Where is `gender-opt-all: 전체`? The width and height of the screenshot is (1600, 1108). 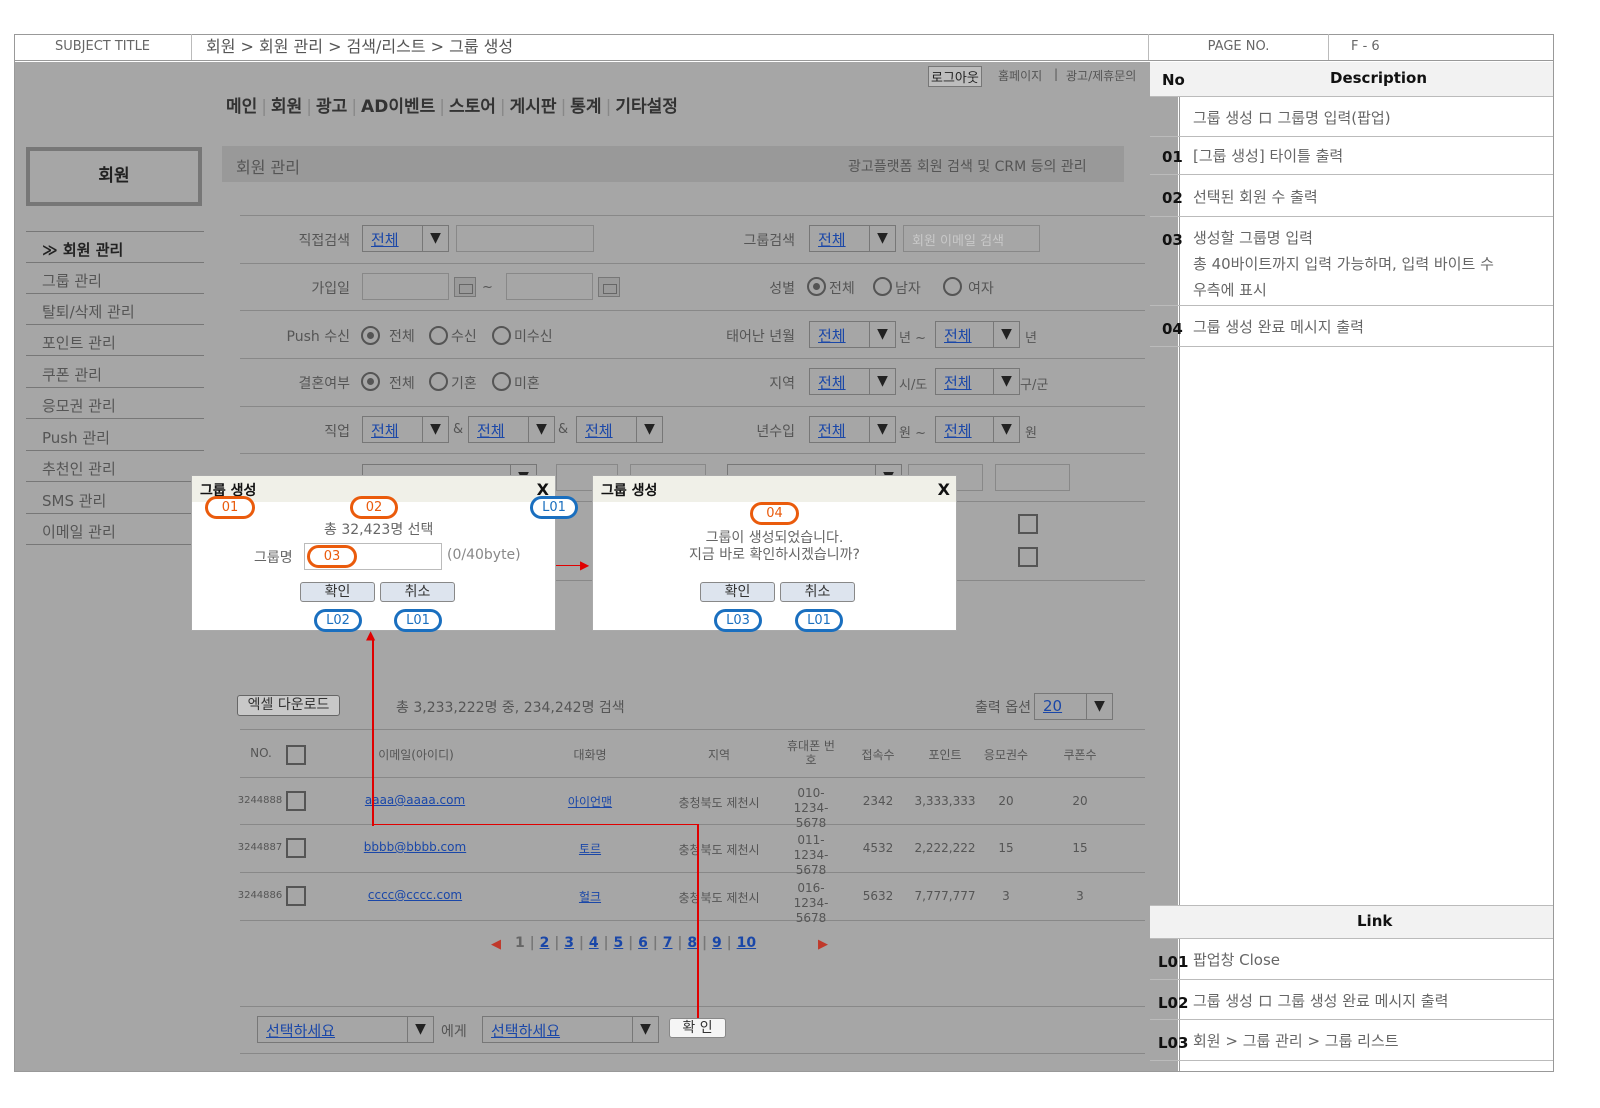 gender-opt-all: 전체 is located at coordinates (842, 289).